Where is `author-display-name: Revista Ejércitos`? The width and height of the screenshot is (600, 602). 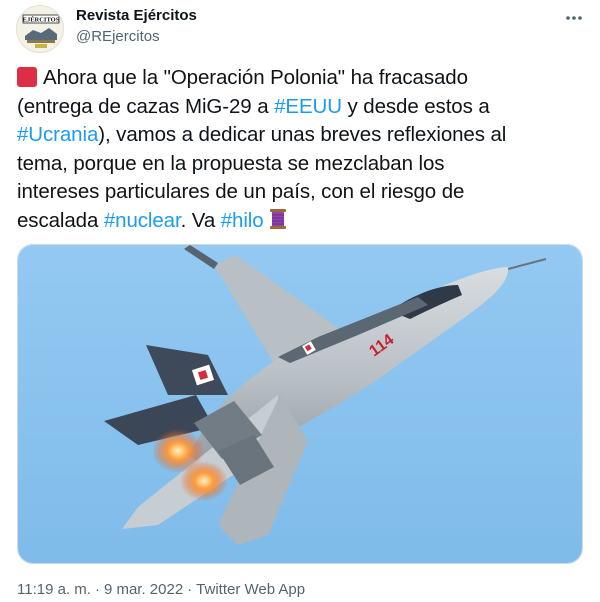 author-display-name: Revista Ejércitos is located at coordinates (136, 16).